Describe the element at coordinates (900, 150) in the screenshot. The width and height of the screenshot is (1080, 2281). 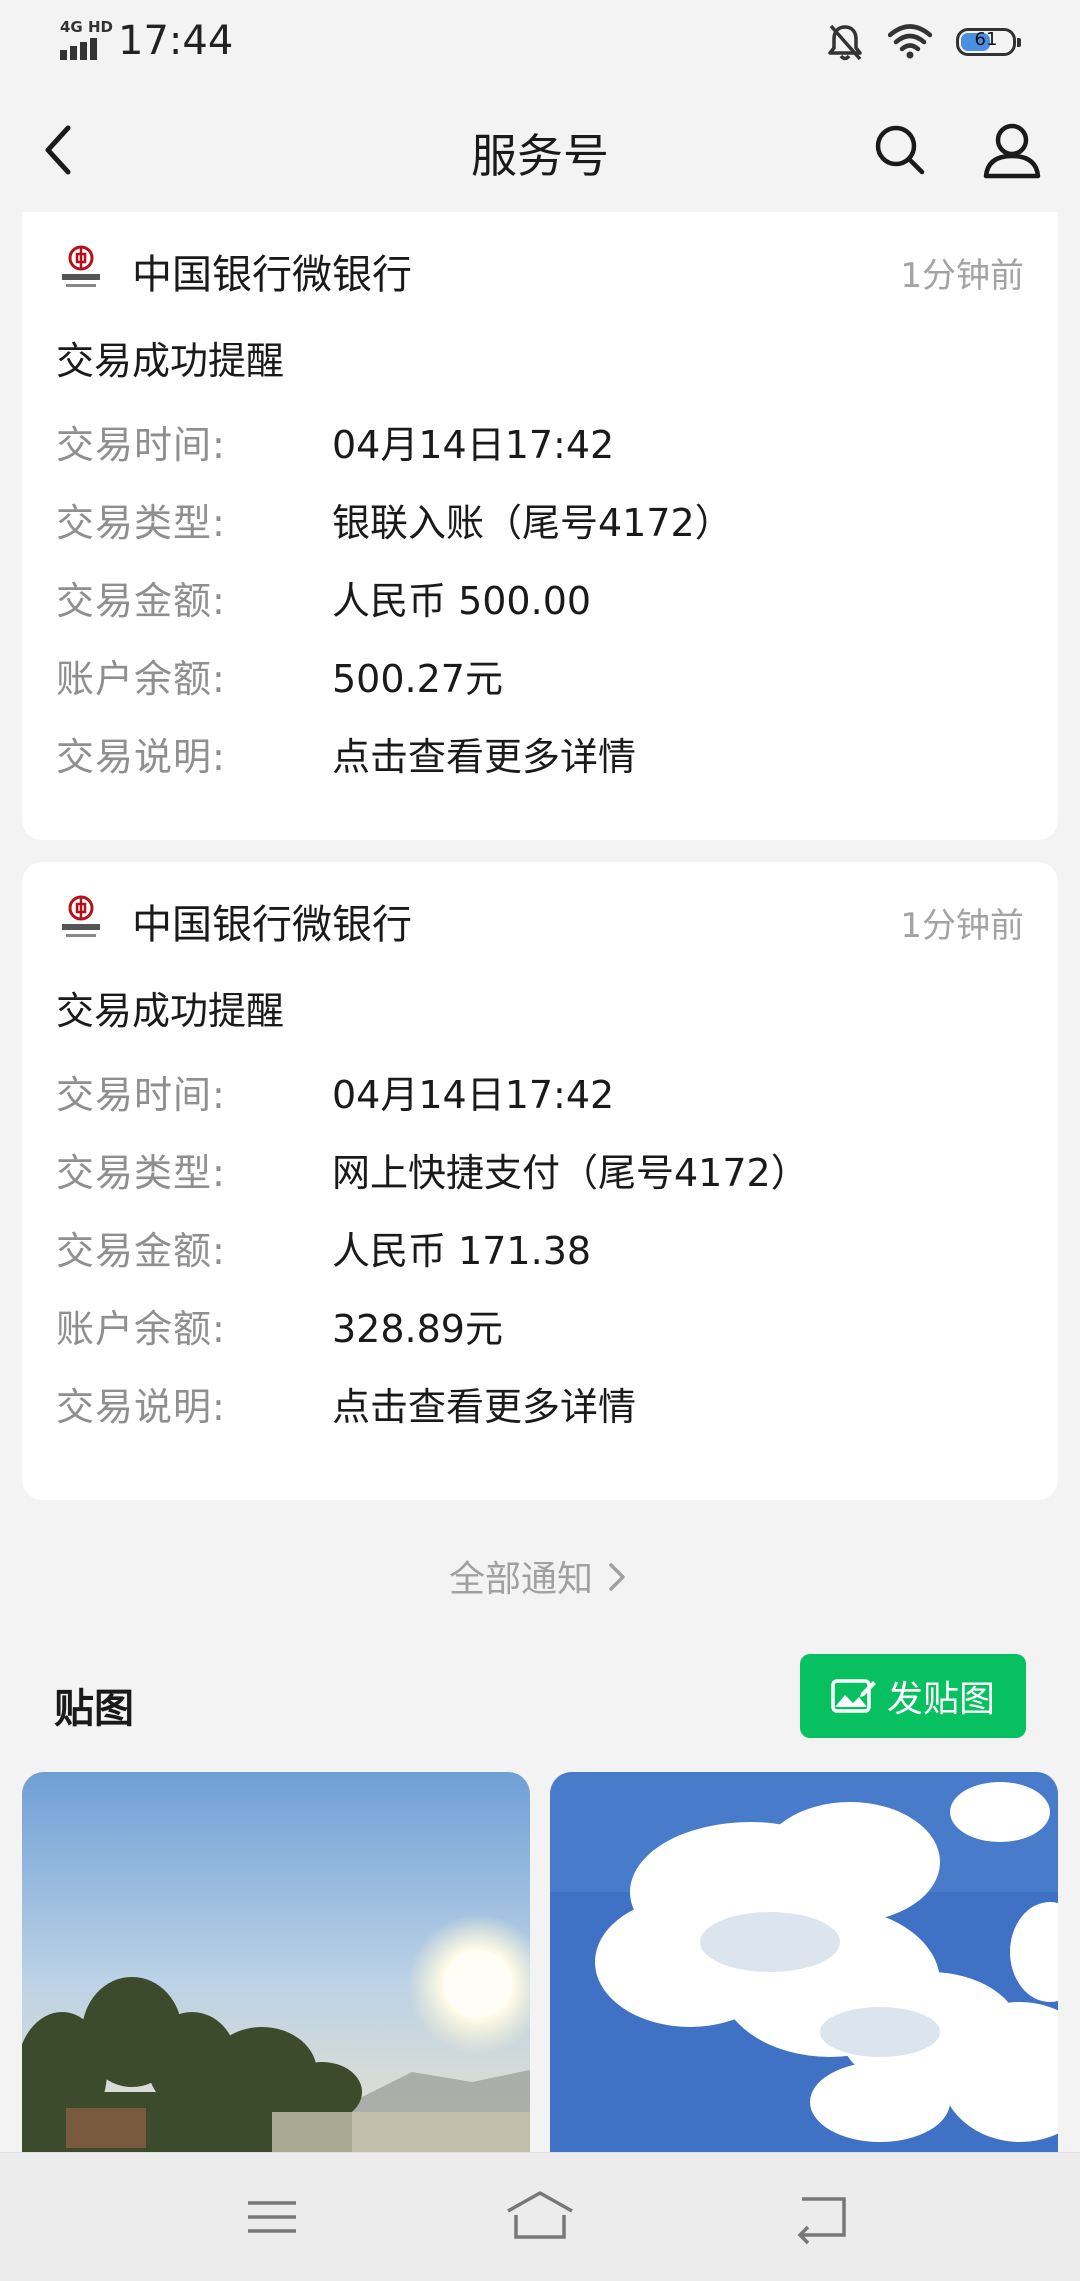
I see `search-icon` at that location.